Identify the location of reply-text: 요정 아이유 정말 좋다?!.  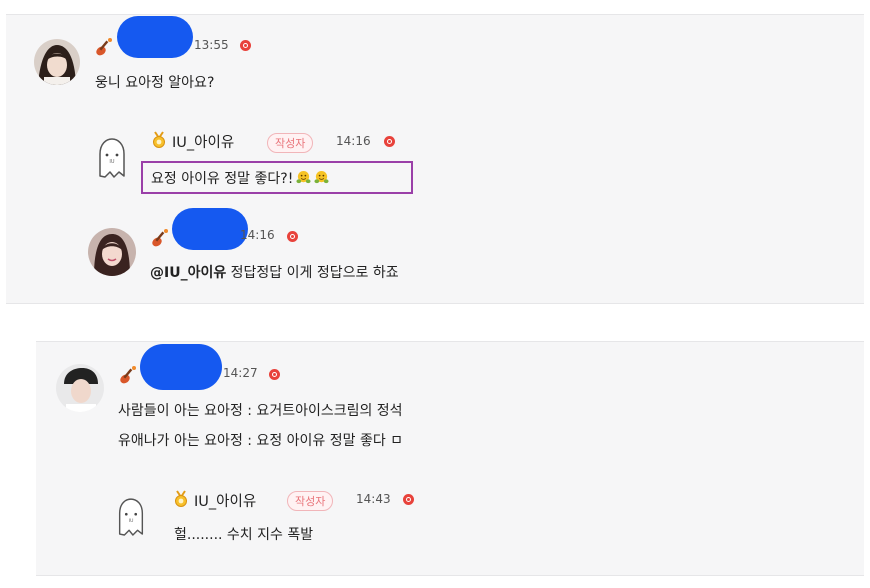
(240, 178).